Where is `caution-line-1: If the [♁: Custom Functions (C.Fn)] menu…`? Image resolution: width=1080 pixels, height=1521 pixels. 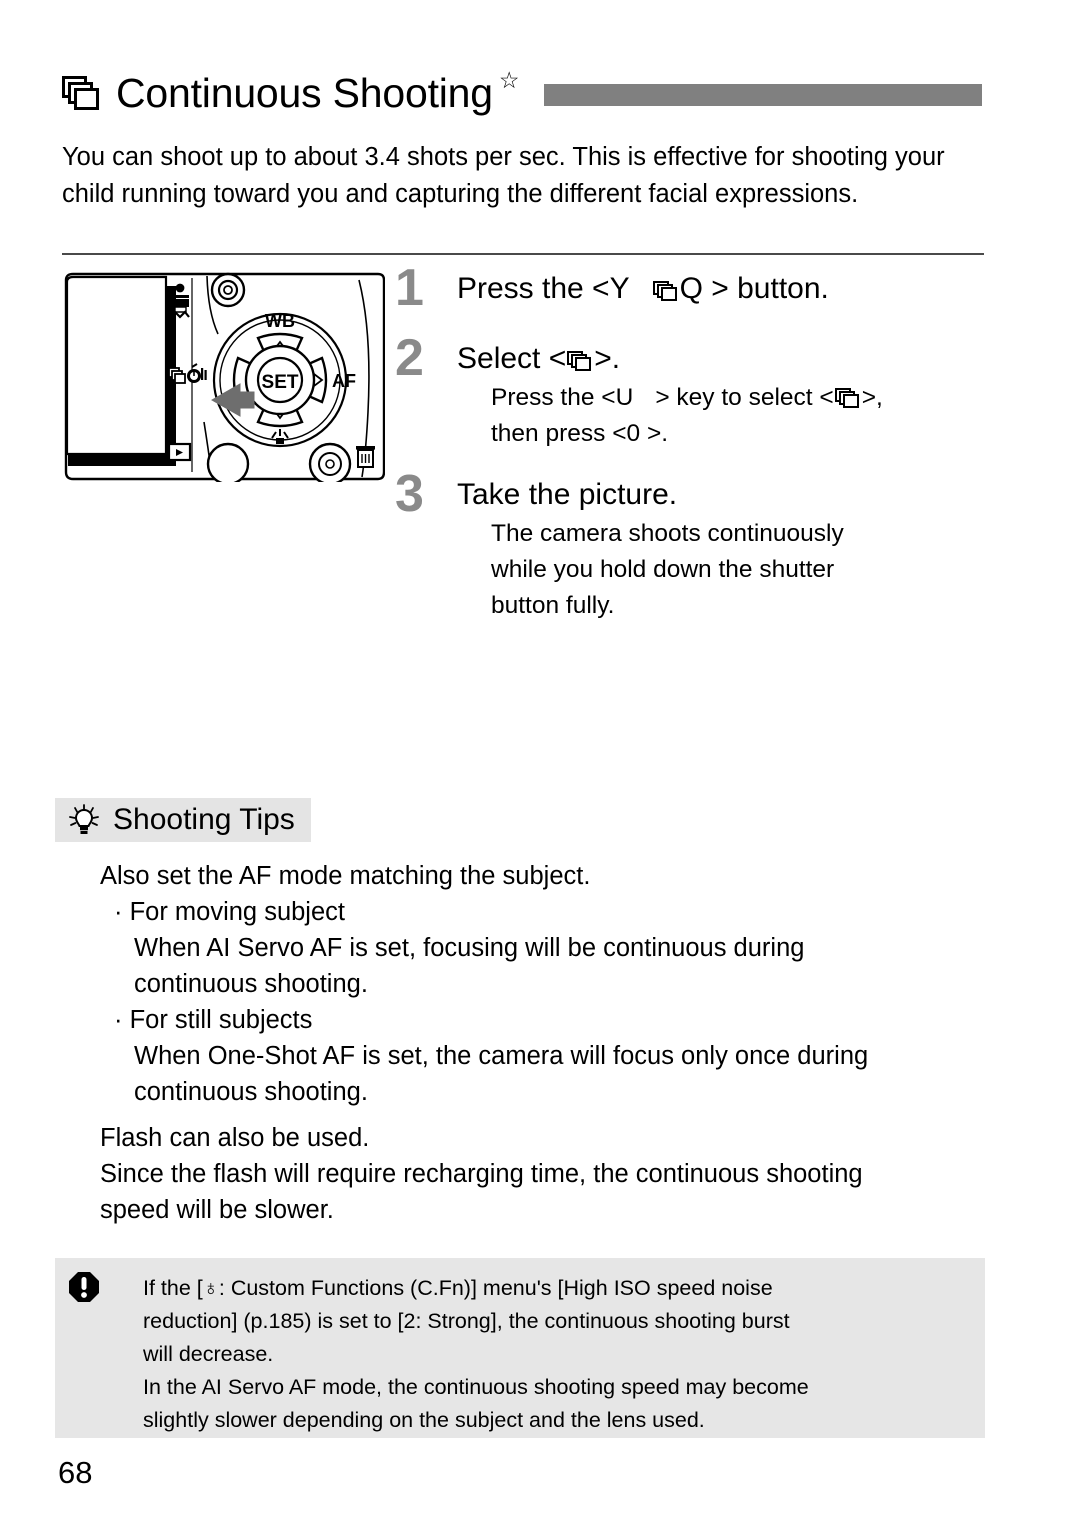 caution-line-1: If the [♁: Custom Functions (C.Fn)] menu… is located at coordinates (458, 1288).